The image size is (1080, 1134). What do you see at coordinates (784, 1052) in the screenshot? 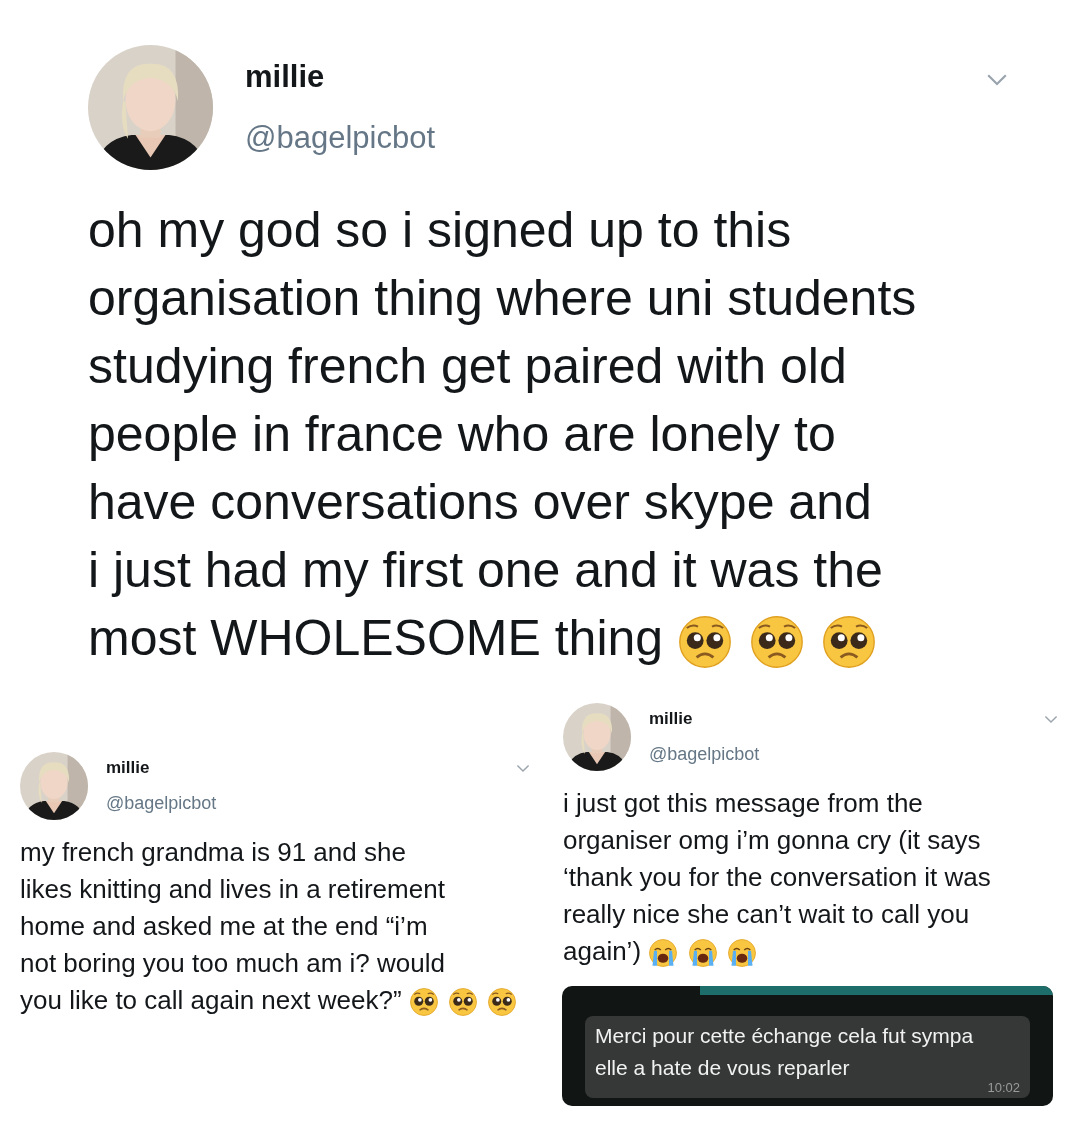
I see `message-text: Merci pour cette échange cela fut sympa elle a hate de vous reparler` at bounding box center [784, 1052].